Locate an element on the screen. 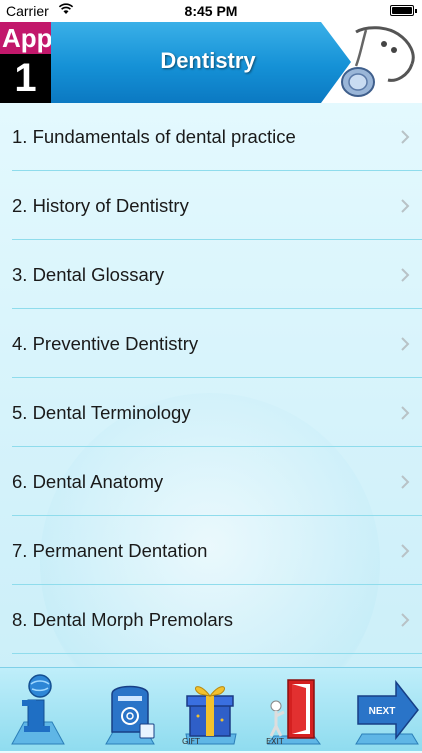 The image size is (422, 753). list-item: 5. Dental Terminology is located at coordinates (211, 413).